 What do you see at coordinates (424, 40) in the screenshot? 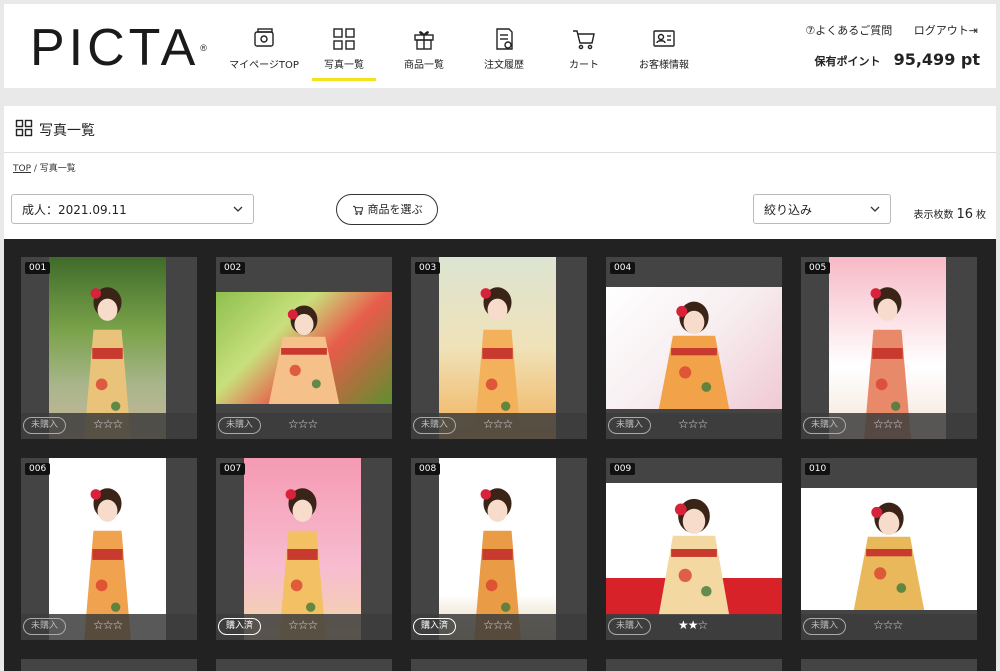
I see `gift-icon` at bounding box center [424, 40].